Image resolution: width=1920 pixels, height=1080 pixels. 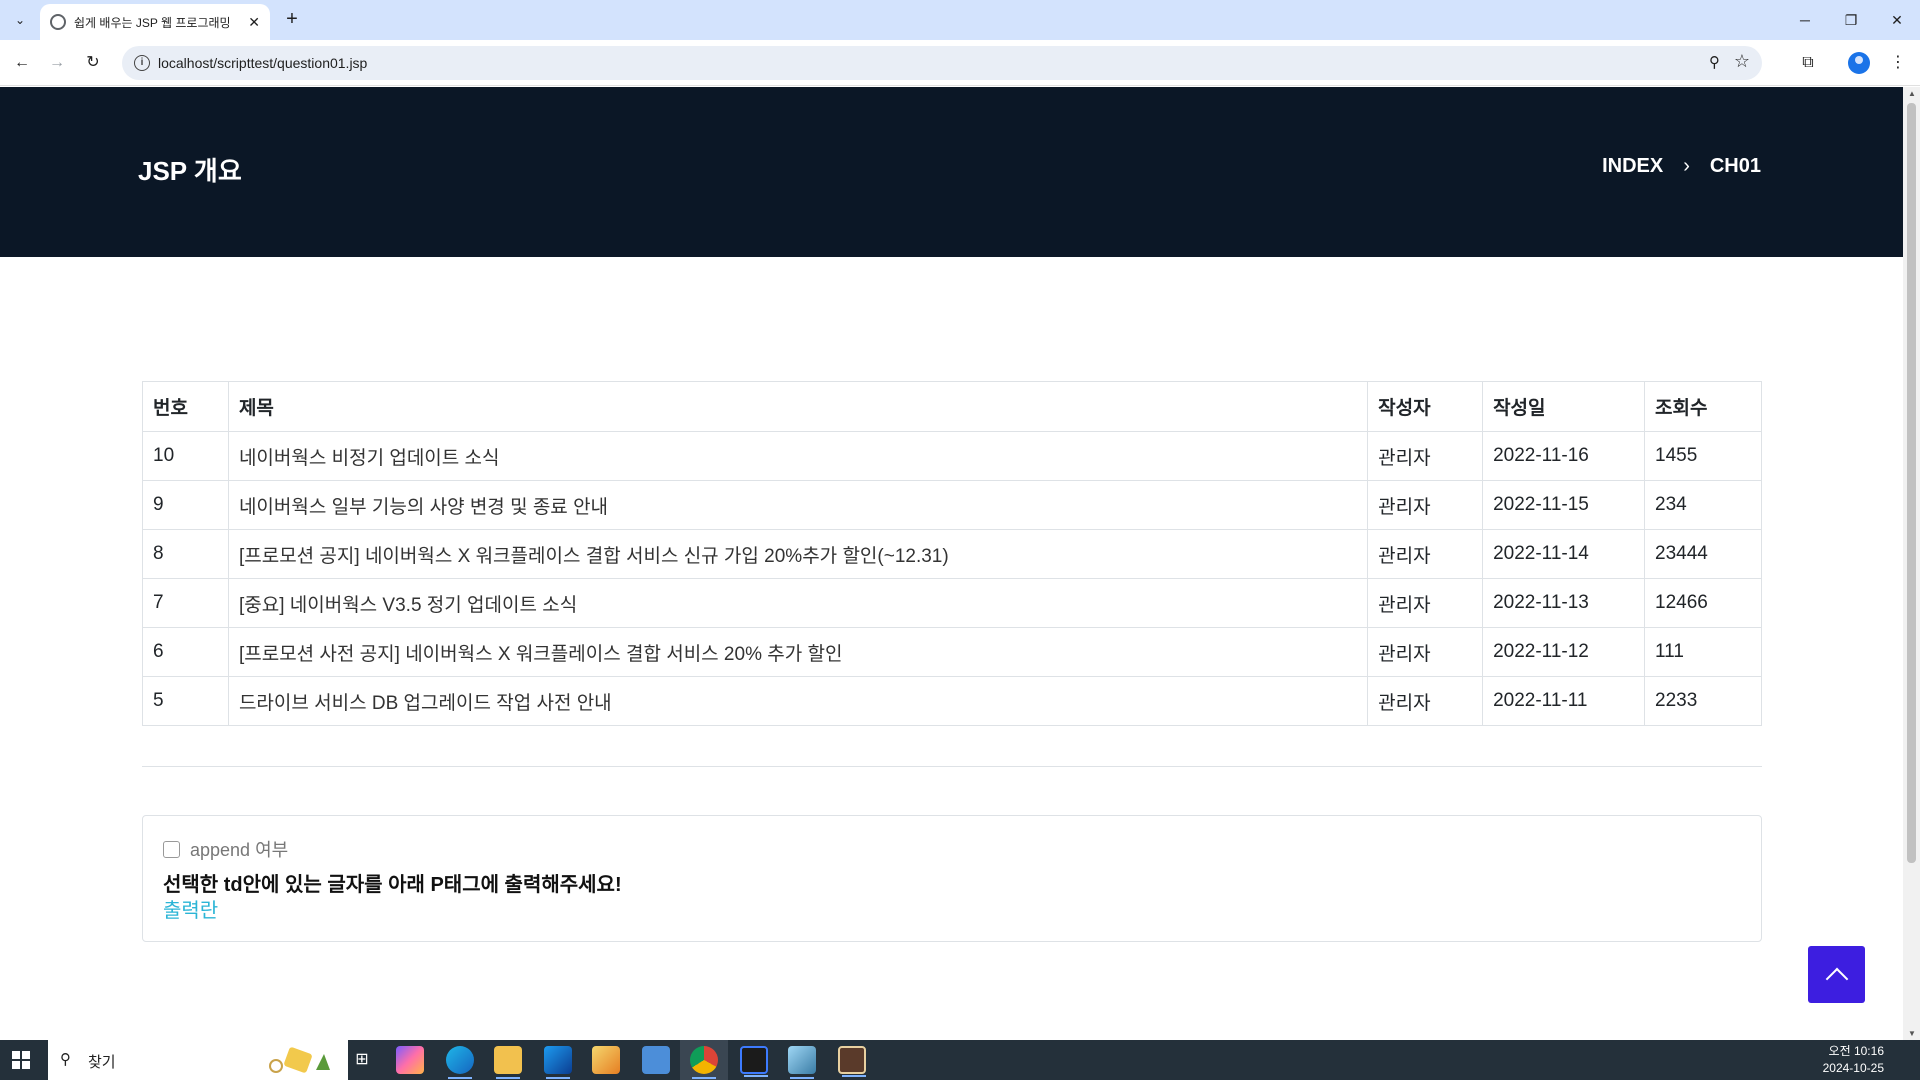 I want to click on forward-arrow-icon: →, so click(x=57, y=63).